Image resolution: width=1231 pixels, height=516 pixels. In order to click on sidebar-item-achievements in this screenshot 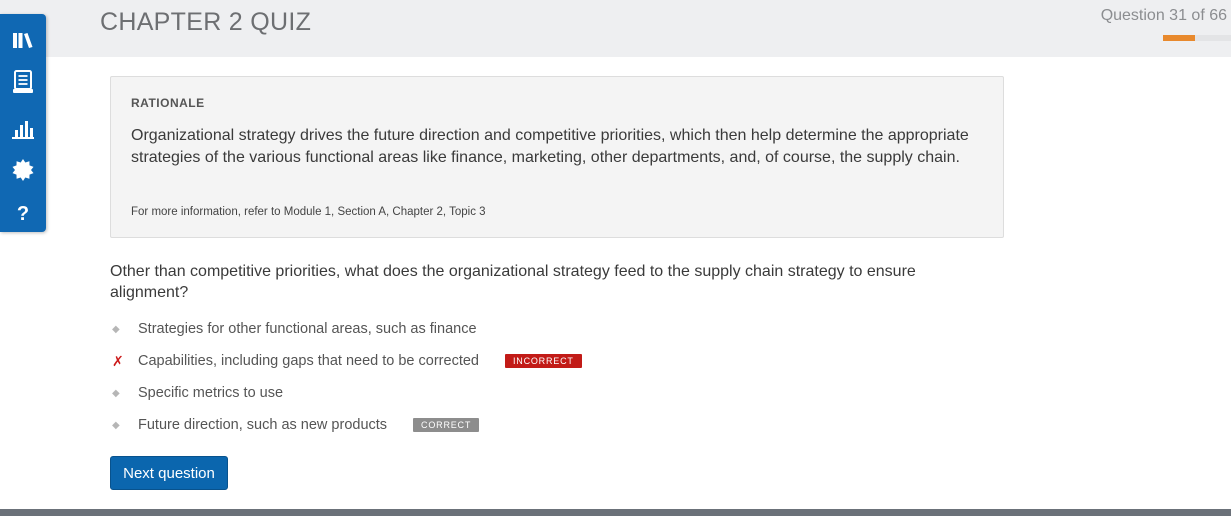, I will do `click(23, 170)`.